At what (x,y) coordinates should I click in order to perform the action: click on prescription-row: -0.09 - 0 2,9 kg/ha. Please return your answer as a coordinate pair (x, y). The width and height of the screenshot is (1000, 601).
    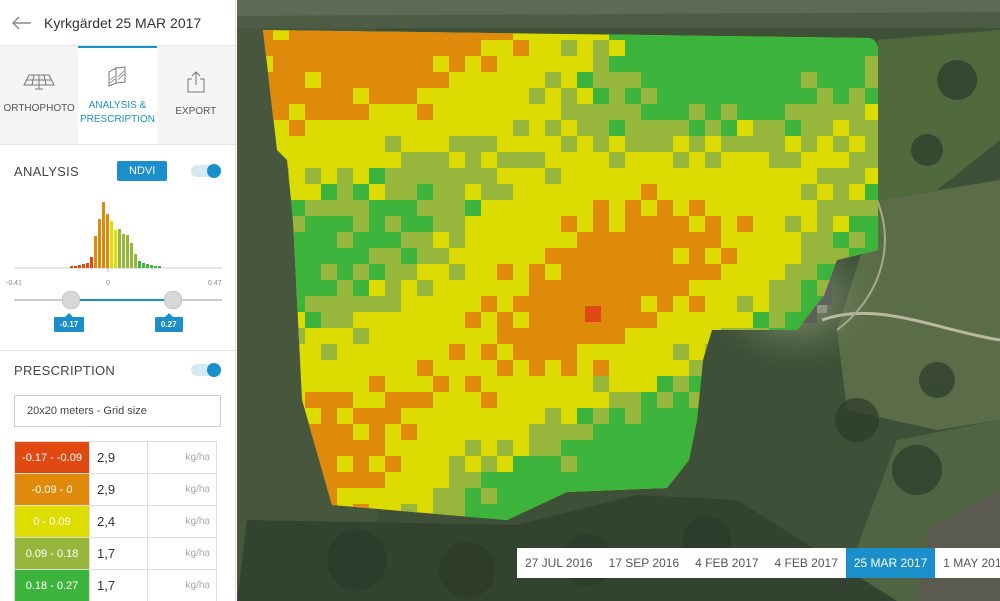
    Looking at the image, I should click on (116, 489).